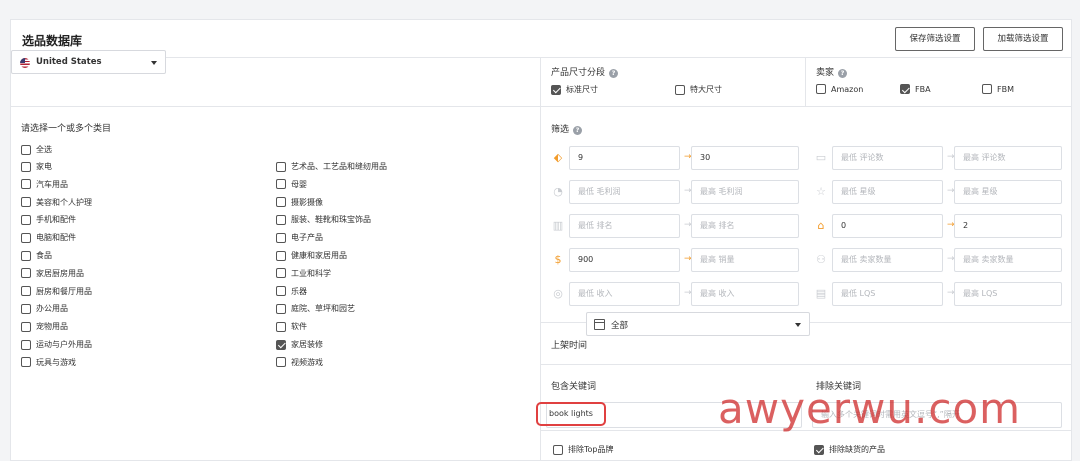 The width and height of the screenshot is (1080, 461). What do you see at coordinates (1023, 39) in the screenshot?
I see `load-filter-button: 加载筛选设置` at bounding box center [1023, 39].